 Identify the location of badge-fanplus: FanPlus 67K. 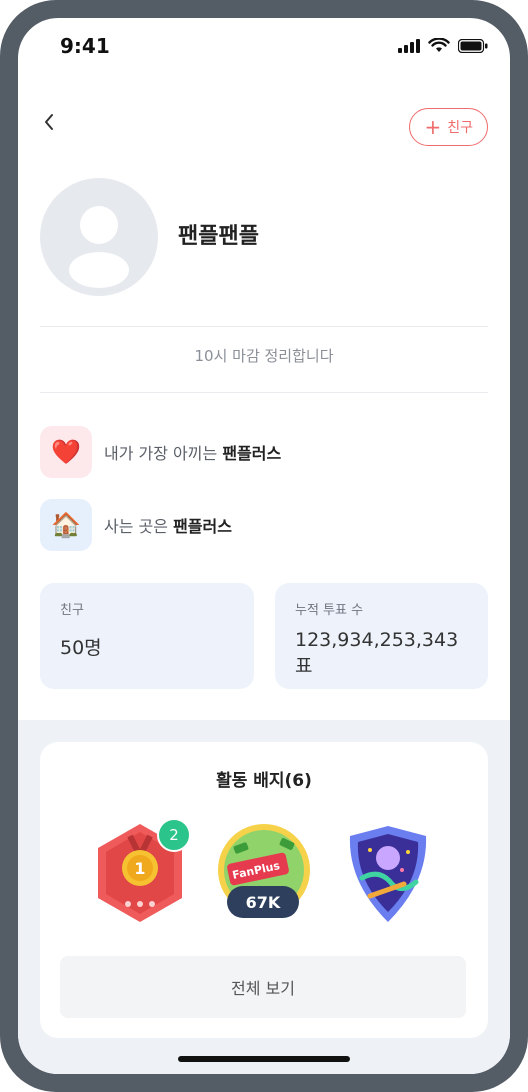
(264, 874).